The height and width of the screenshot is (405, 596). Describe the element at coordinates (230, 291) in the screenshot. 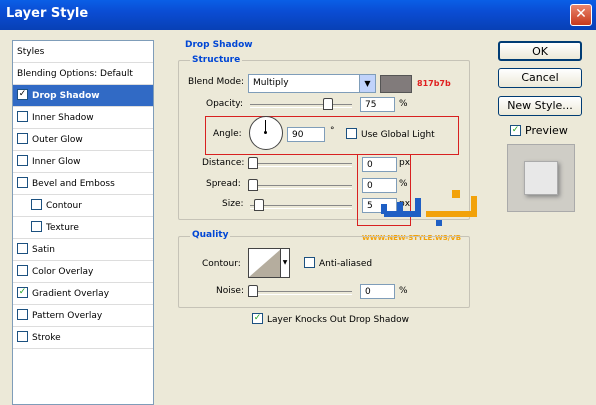

I see `noise-label: Noise:` at that location.